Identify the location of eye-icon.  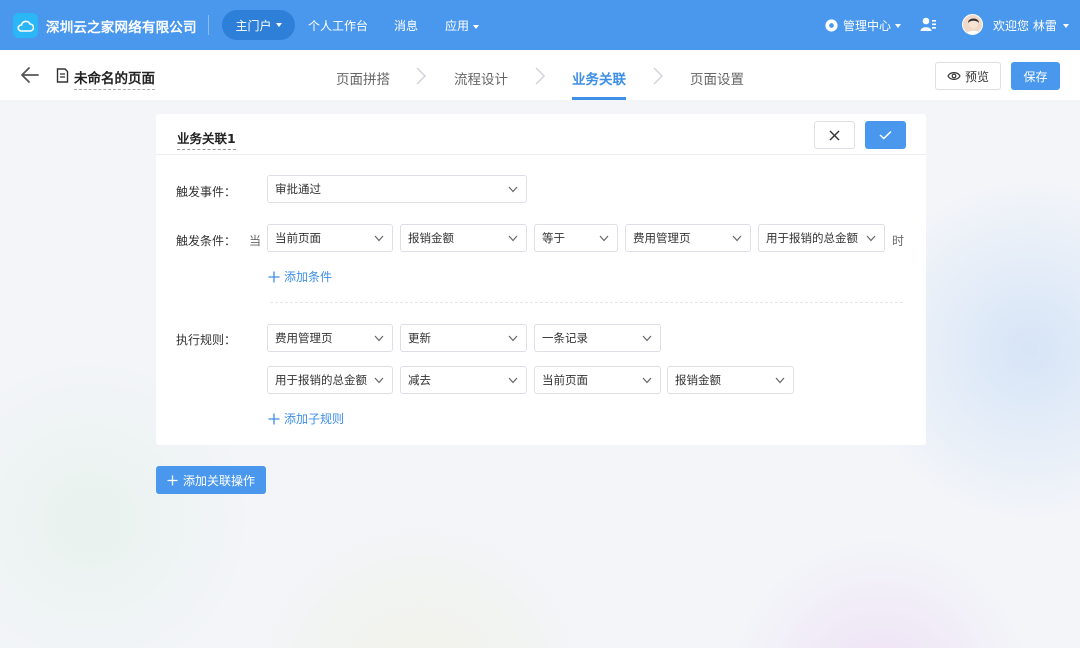
(954, 76).